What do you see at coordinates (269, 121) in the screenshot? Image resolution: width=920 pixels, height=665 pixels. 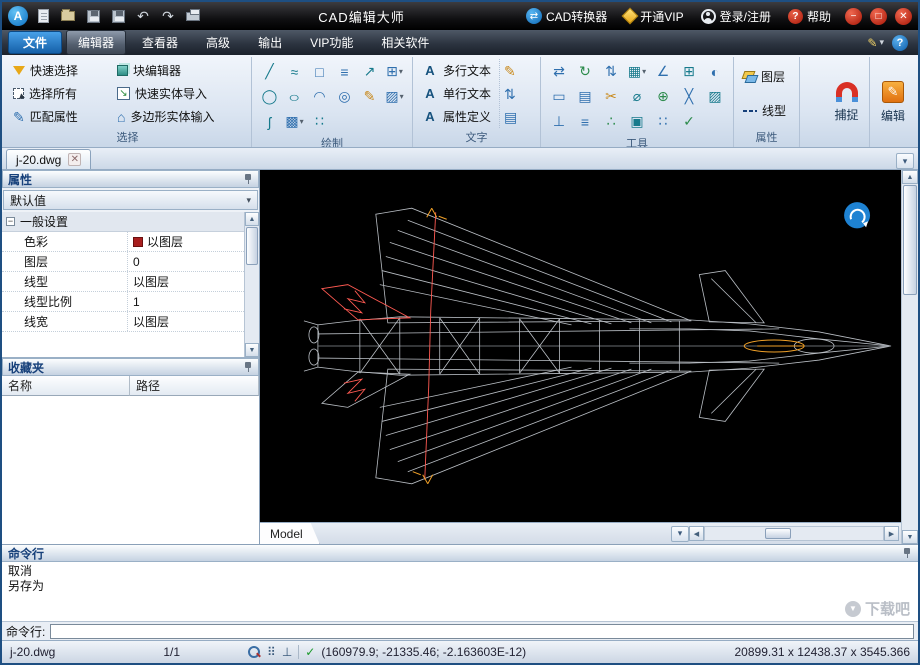 I see `spline-tool-icon: ʃ` at bounding box center [269, 121].